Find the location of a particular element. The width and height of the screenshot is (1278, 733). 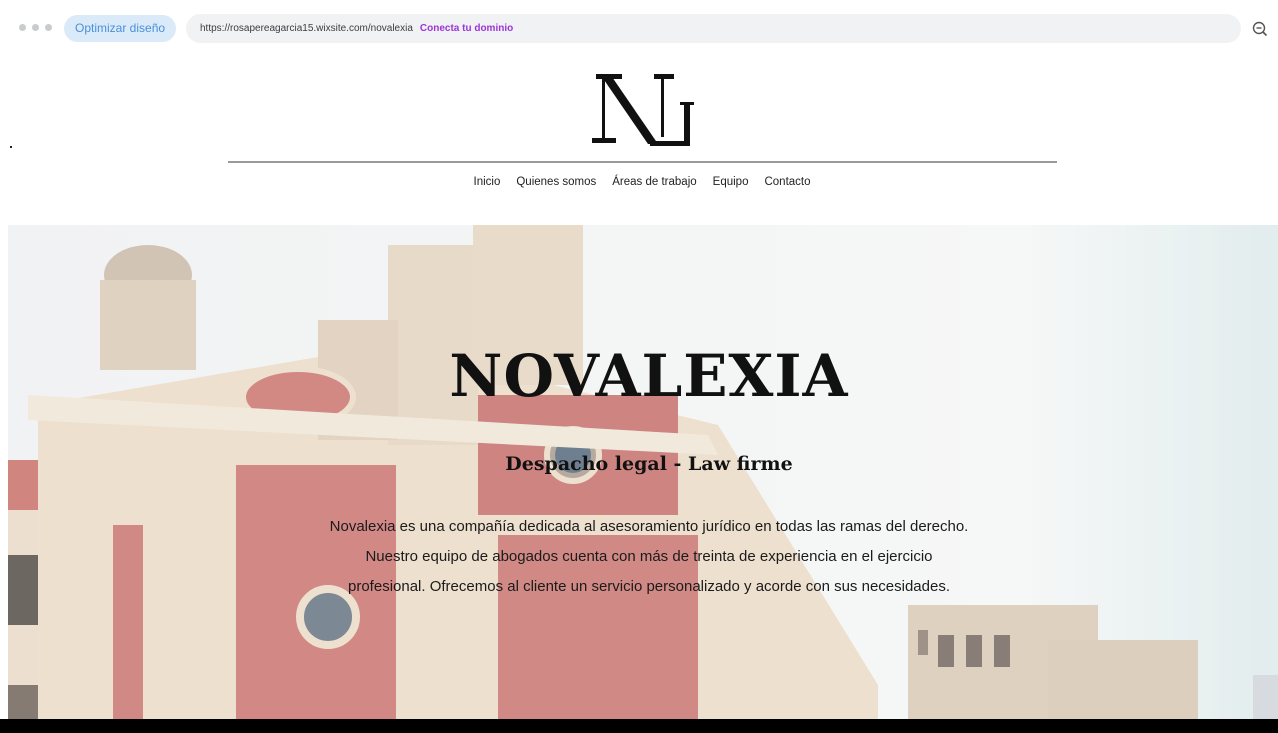

nav-item-equipo: Equipo is located at coordinates (731, 182).